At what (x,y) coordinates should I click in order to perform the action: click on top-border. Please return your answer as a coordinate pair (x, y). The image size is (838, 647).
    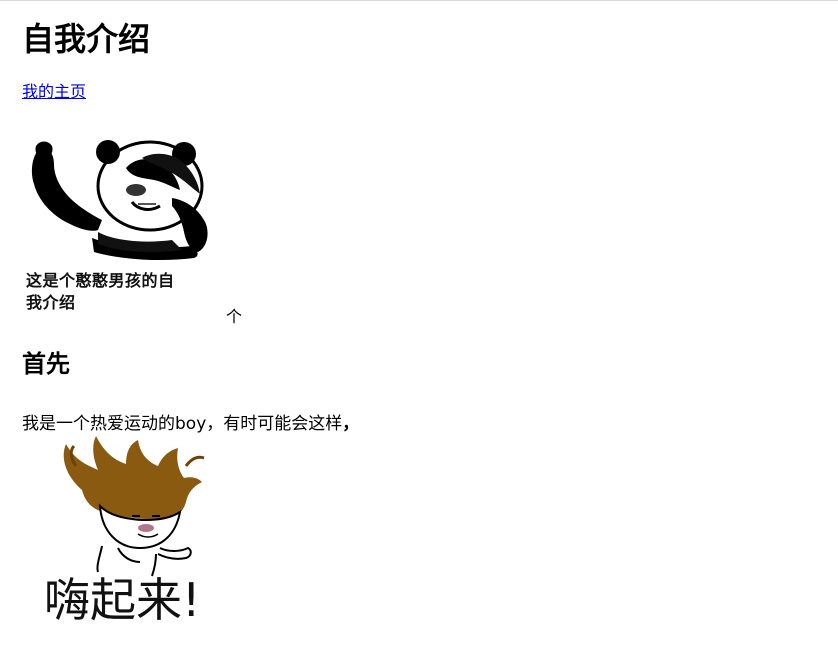
    Looking at the image, I should click on (419, 0).